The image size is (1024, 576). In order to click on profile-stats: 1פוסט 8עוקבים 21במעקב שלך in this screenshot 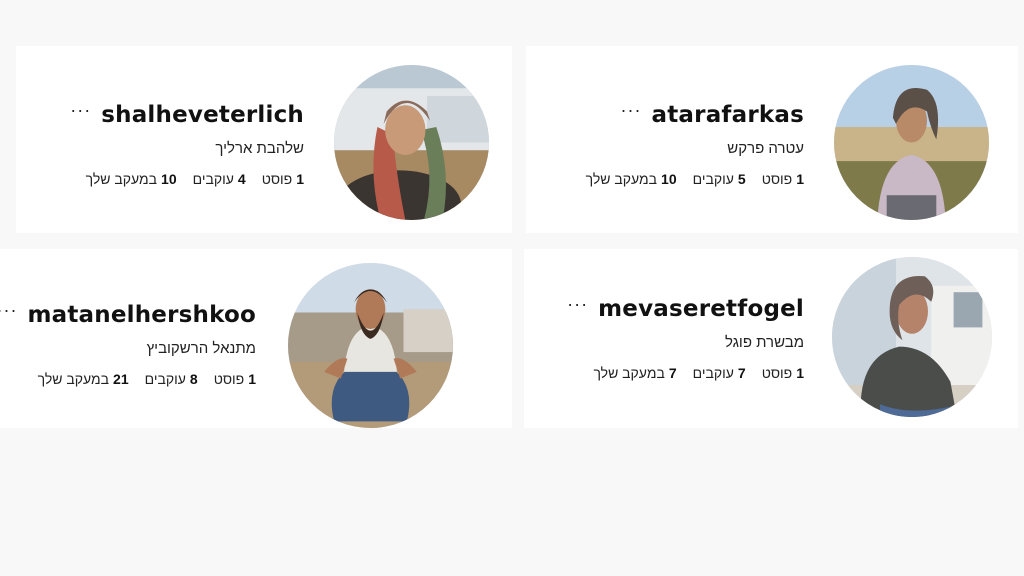, I will do `click(128, 379)`.